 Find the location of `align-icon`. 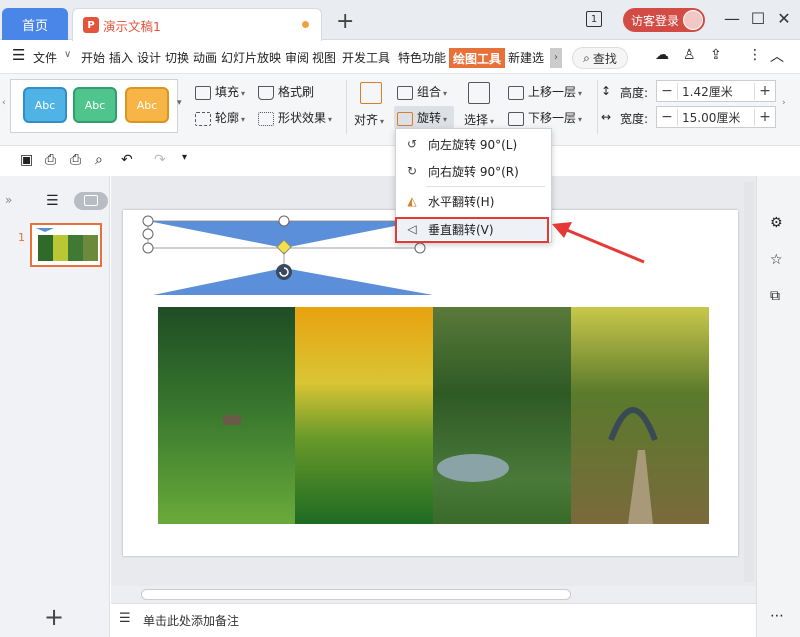

align-icon is located at coordinates (371, 93).